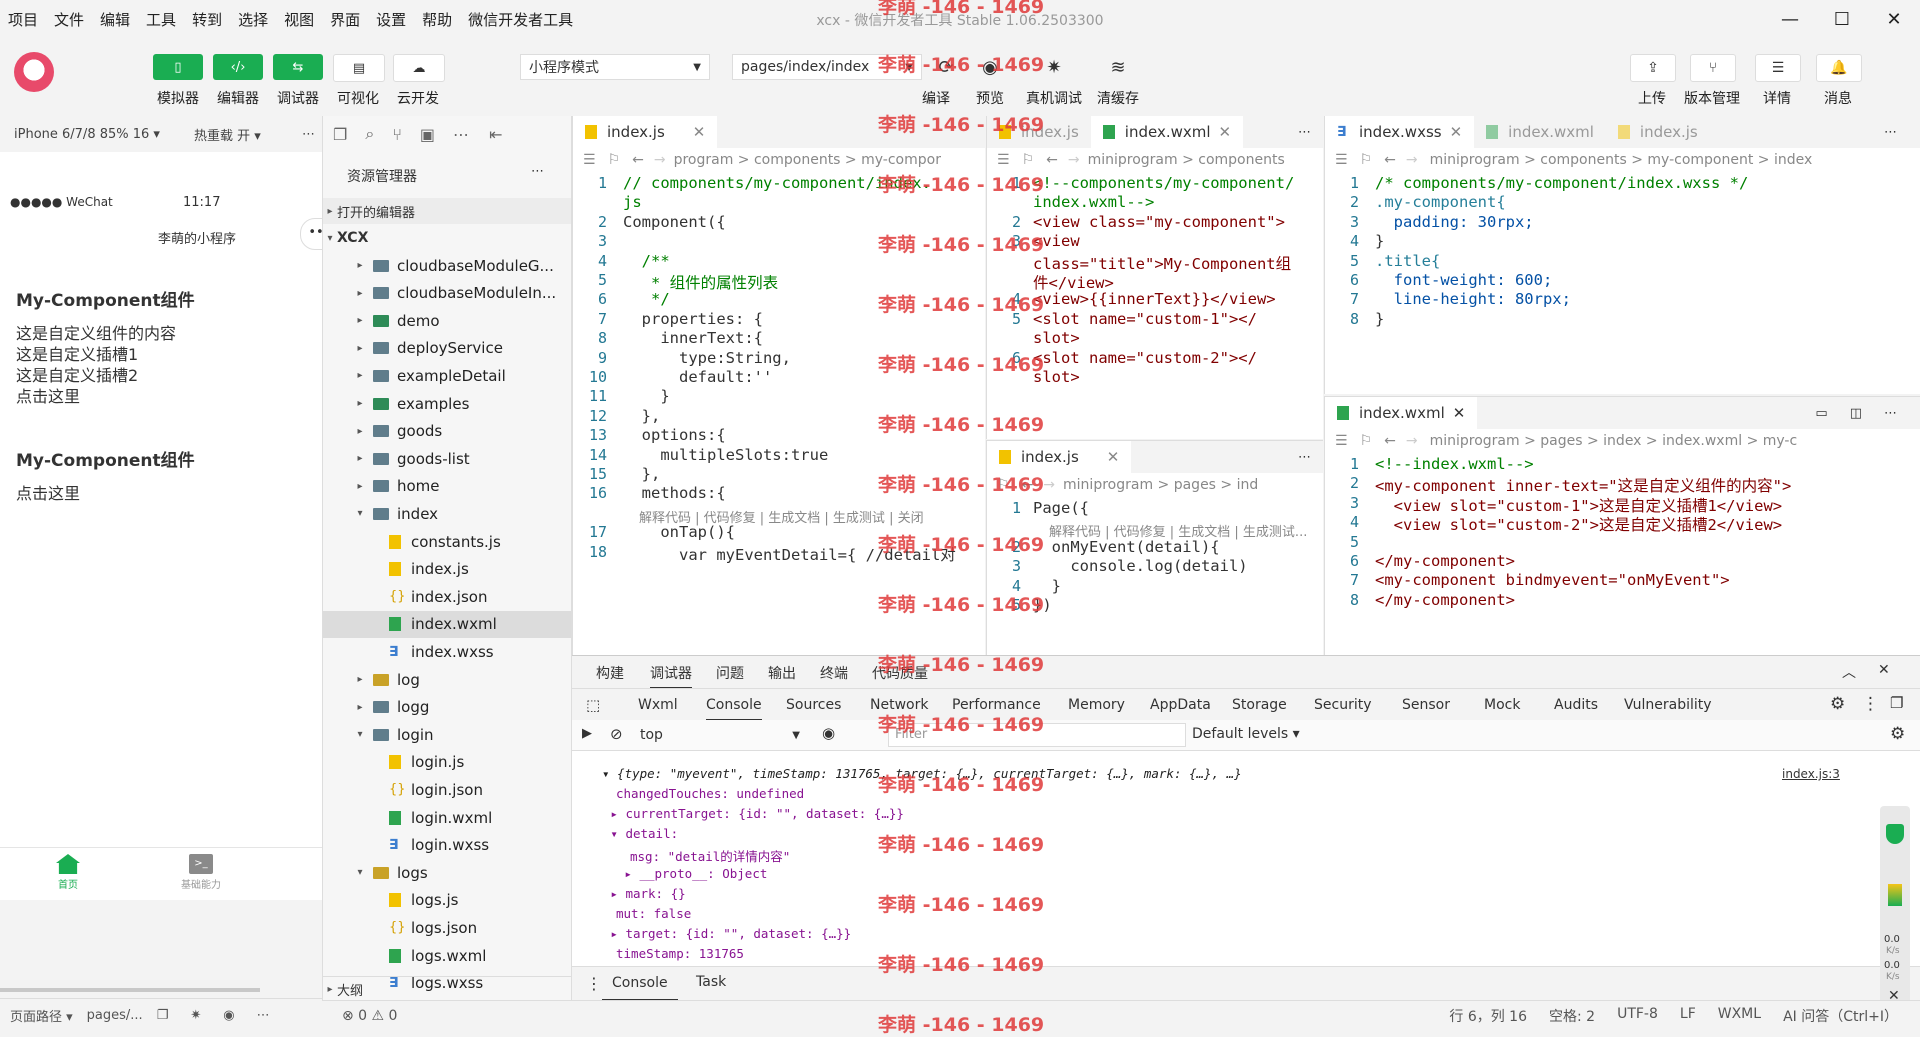  What do you see at coordinates (1637, 1016) in the screenshot?
I see `status-item: UTF-8` at bounding box center [1637, 1016].